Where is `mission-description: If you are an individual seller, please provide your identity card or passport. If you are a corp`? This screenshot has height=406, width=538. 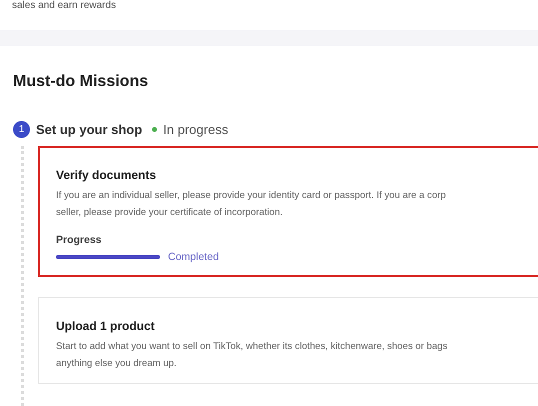
mission-description: If you are an individual seller, please provide your identity card or passport. If you are a corp is located at coordinates (251, 196).